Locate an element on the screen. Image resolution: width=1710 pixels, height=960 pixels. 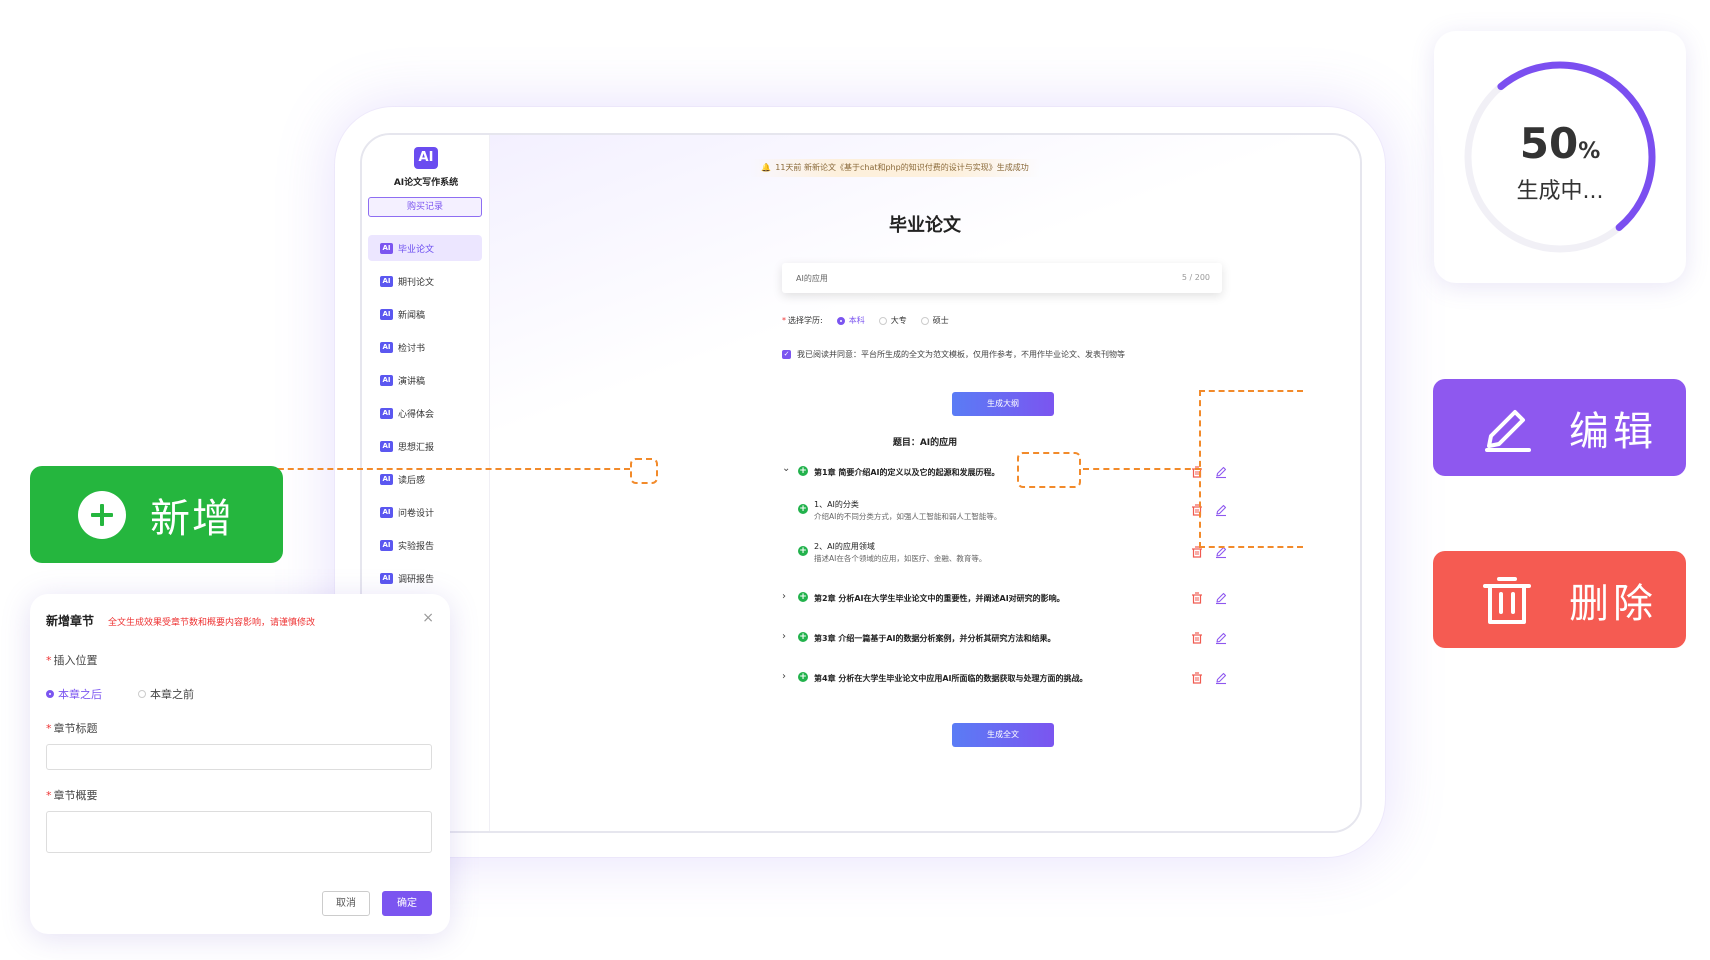
generate-full-text-button: 生成全文 is located at coordinates (1003, 735).